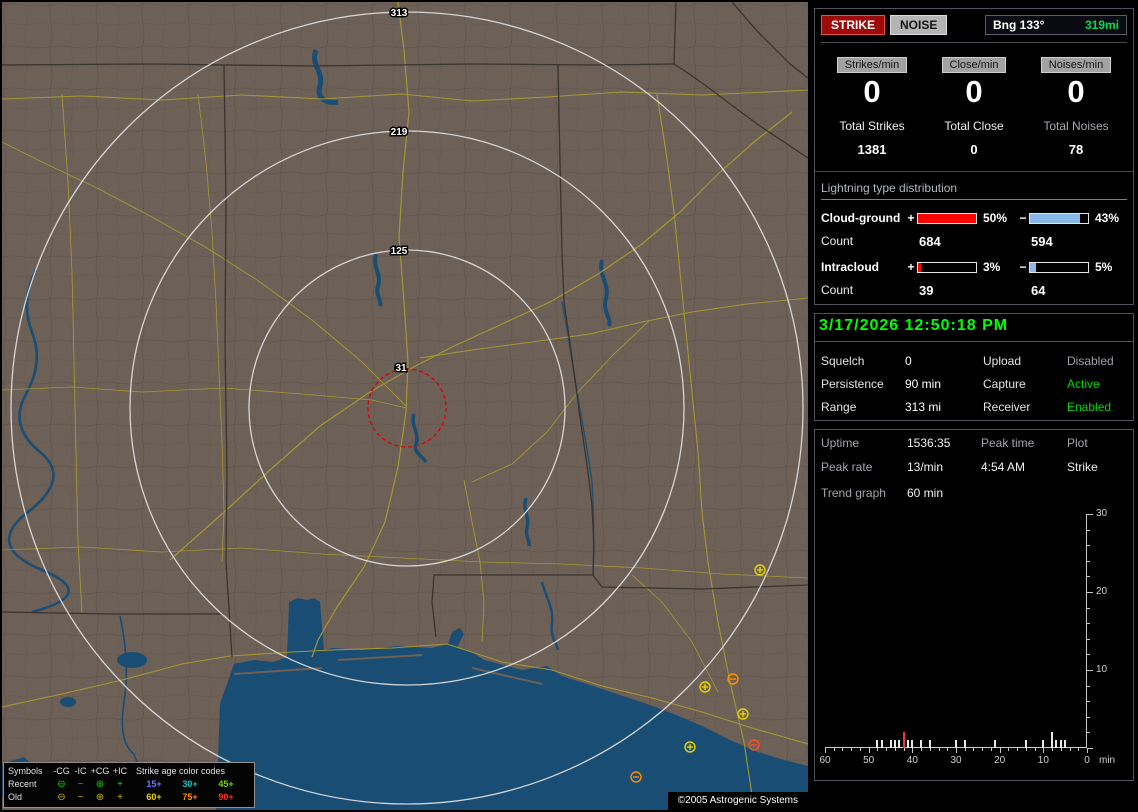 The image size is (1138, 812). Describe the element at coordinates (120, 784) in the screenshot. I see `recent-pos-ic-icon: +` at that location.